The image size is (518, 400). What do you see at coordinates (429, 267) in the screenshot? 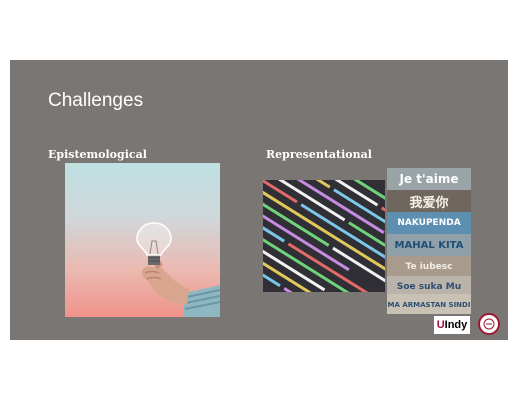
I see `plank-te-iubesc: Te iubesc` at bounding box center [429, 267].